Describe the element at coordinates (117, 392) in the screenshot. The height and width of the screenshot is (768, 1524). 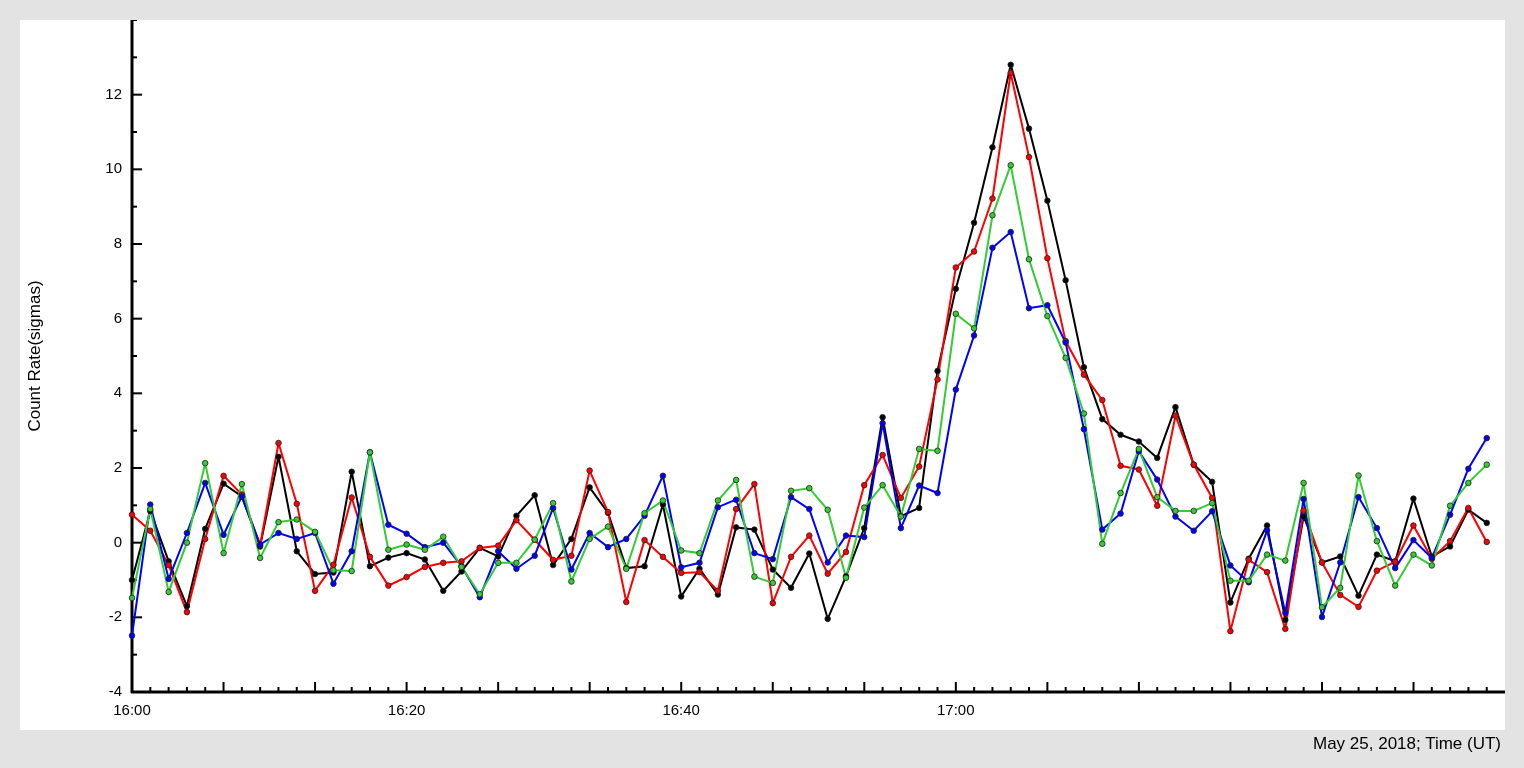
I see `y-tick-label: 4` at that location.